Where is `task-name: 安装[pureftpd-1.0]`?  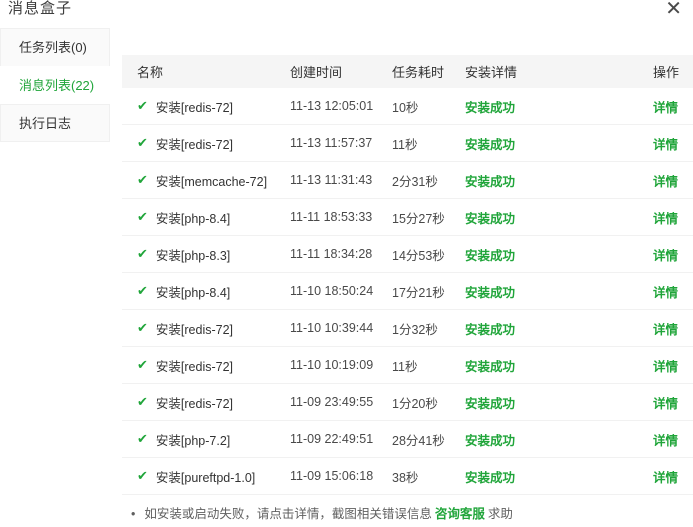 task-name: 安装[pureftpd-1.0] is located at coordinates (205, 477).